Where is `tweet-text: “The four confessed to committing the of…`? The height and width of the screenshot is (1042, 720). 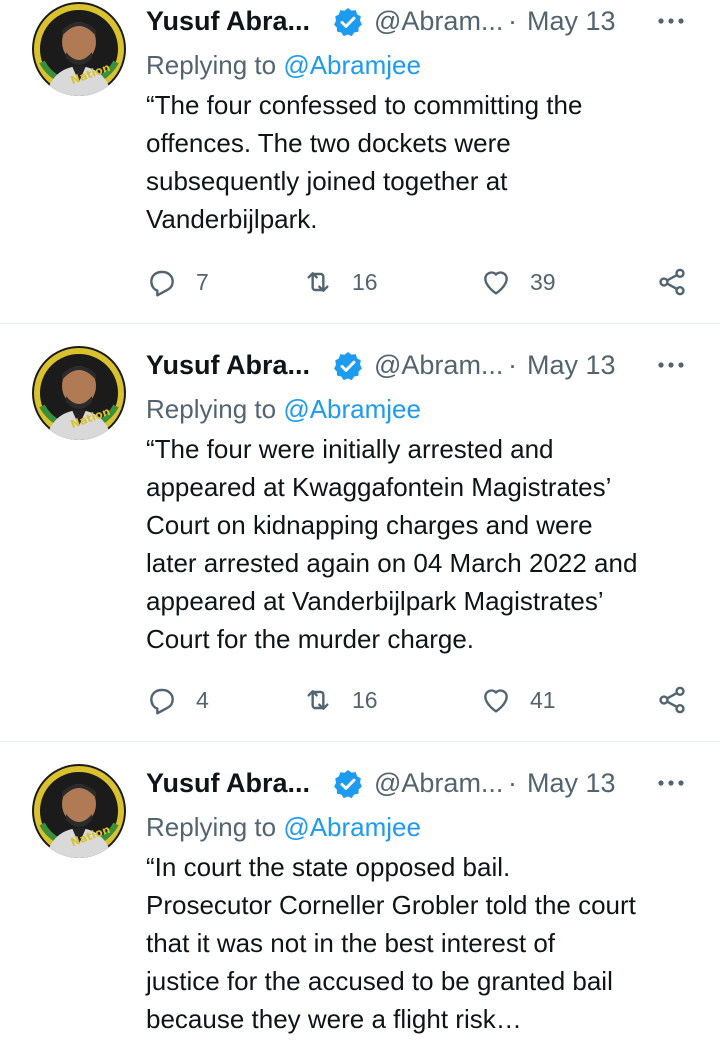 tweet-text: “The four confessed to committing the of… is located at coordinates (364, 162).